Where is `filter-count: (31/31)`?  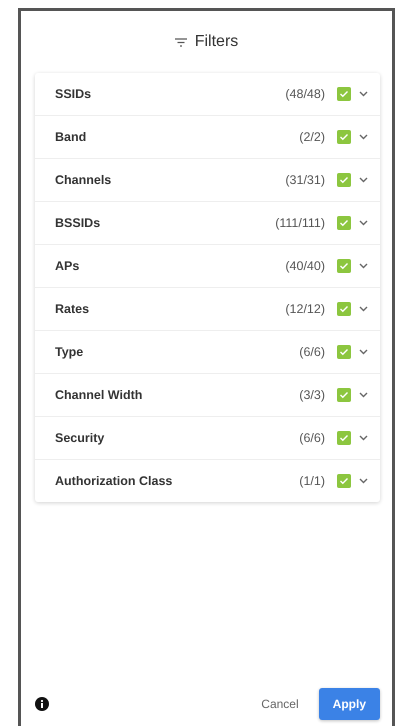
filter-count: (31/31) is located at coordinates (305, 180).